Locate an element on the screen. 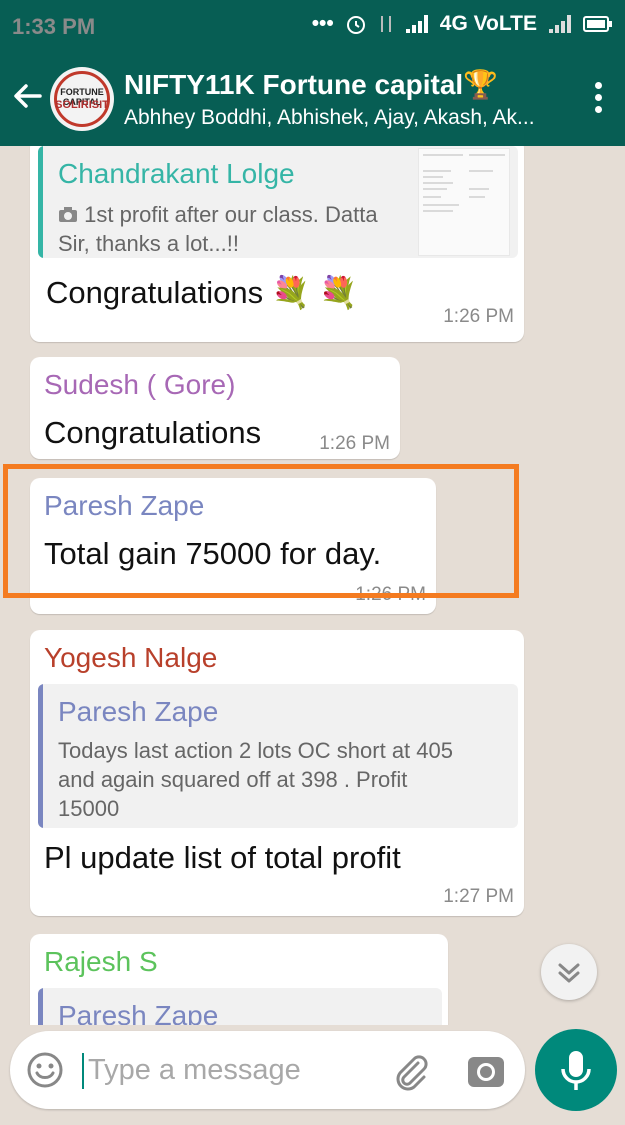 Image resolution: width=625 pixels, height=1125 pixels. microphone-icon is located at coordinates (576, 1070).